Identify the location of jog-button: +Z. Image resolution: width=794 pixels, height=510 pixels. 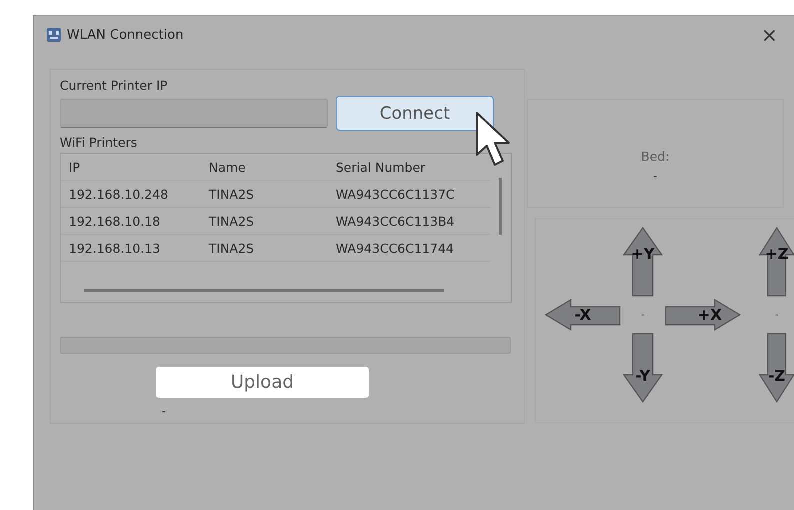
(776, 262).